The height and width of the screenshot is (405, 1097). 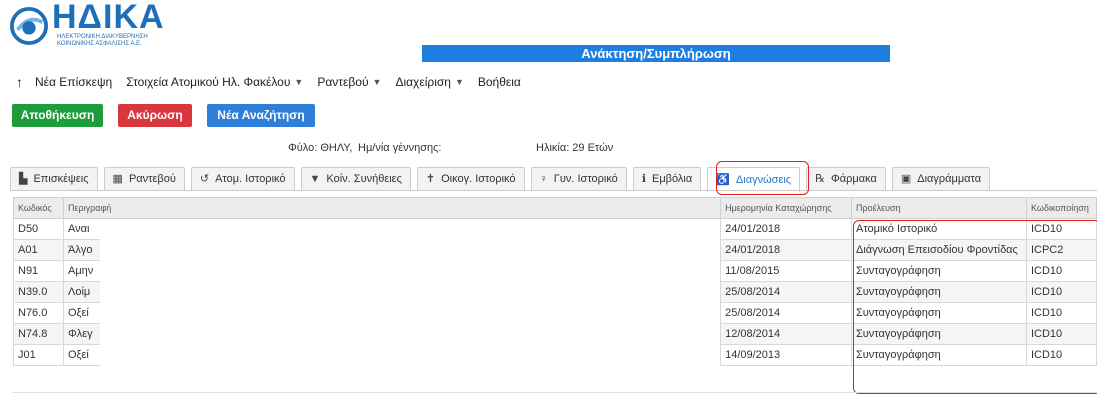 I want to click on calendar-icon: ▦, so click(x=117, y=179).